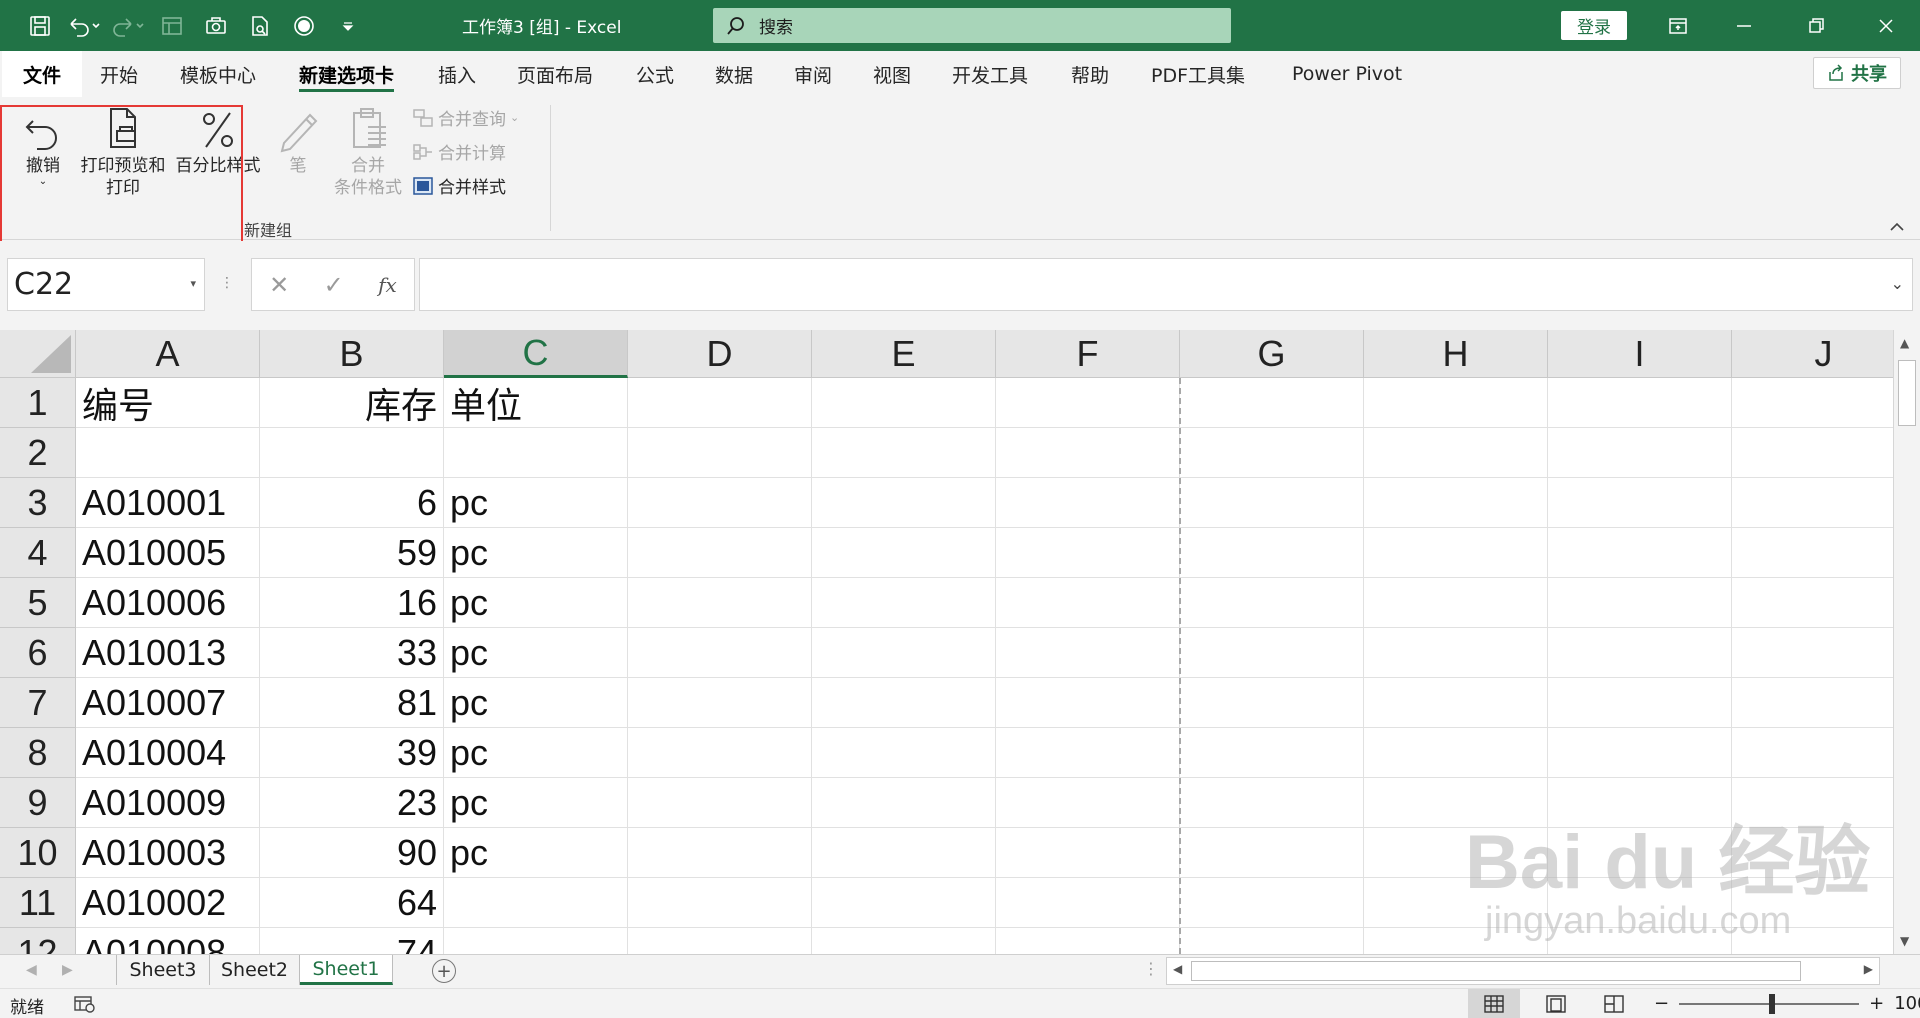 This screenshot has height=1018, width=1920. I want to click on column-header-selected: C, so click(536, 354).